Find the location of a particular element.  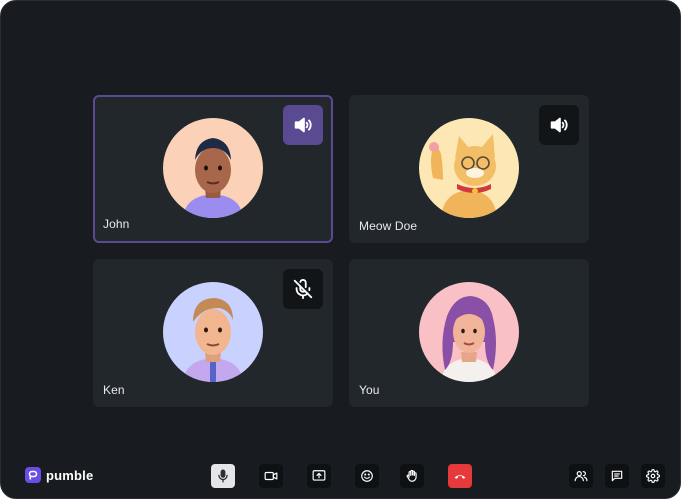

participant-tile-meow-doe: Meow Doe is located at coordinates (469, 169).